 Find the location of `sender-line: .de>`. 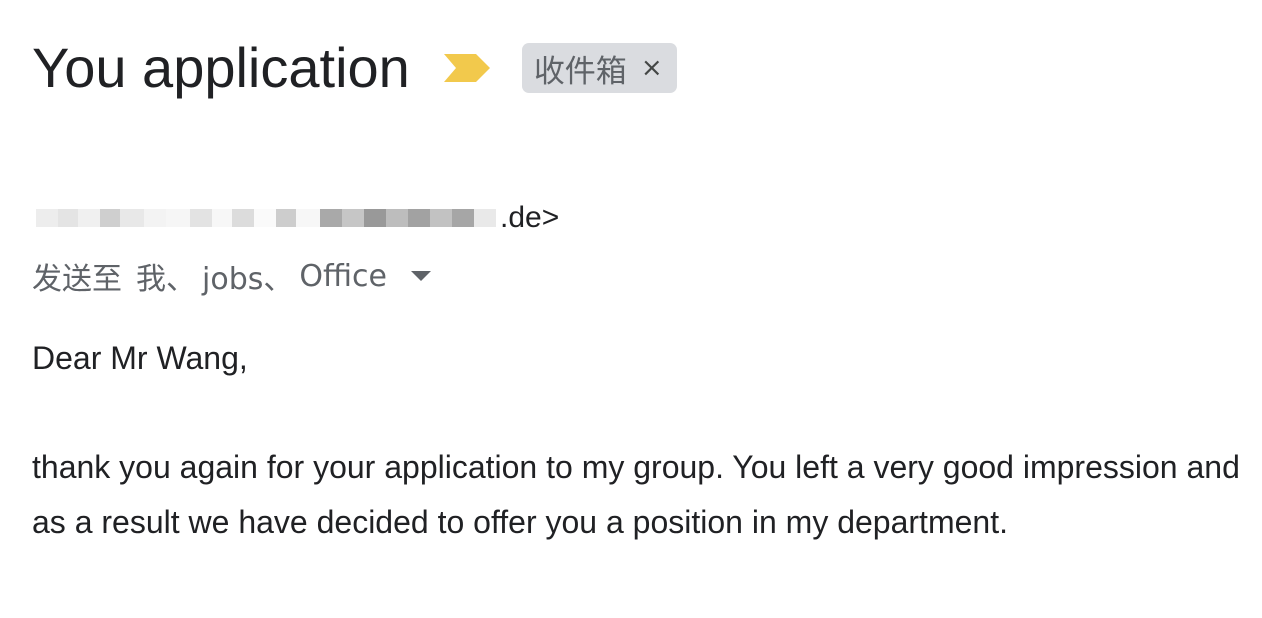

sender-line: .de> is located at coordinates (297, 218).